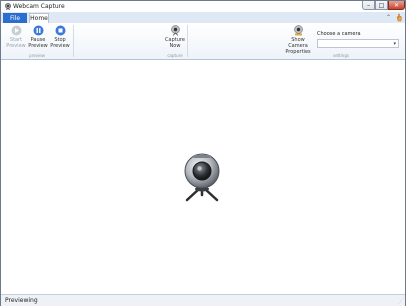 This screenshot has height=306, width=406. What do you see at coordinates (39, 6) in the screenshot?
I see `window-title: Webcam Capture` at bounding box center [39, 6].